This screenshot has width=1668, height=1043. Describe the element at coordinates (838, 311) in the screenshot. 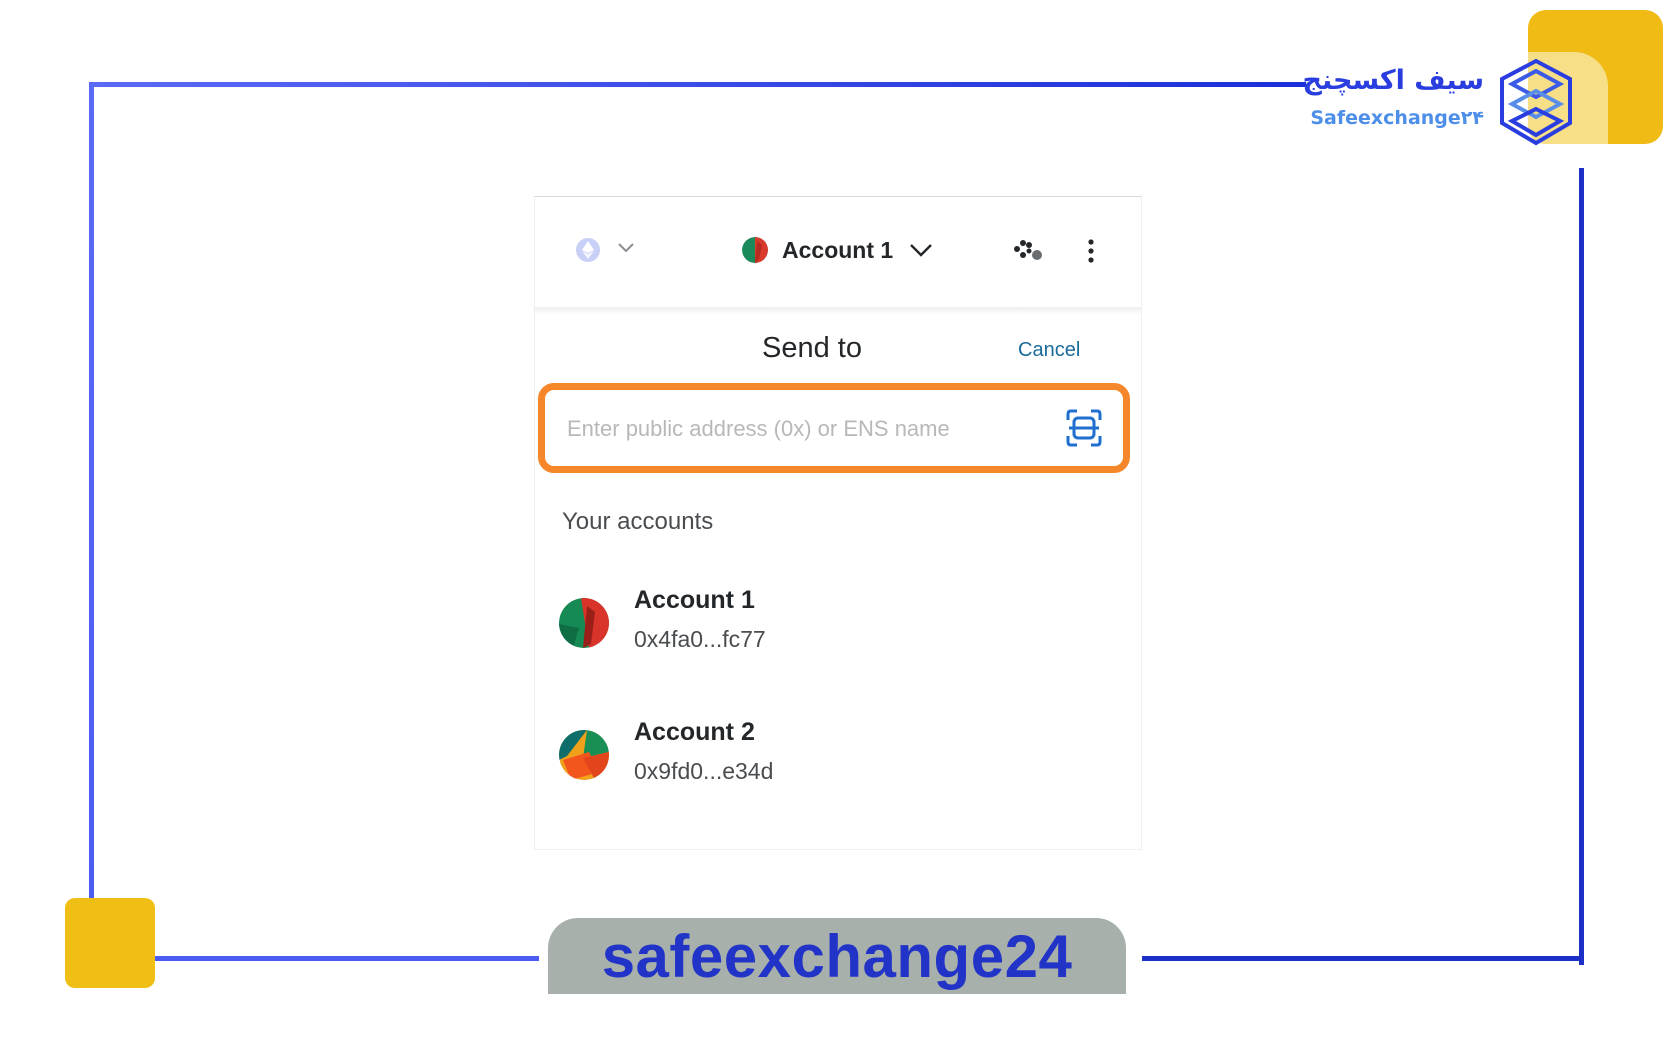

I see `header-divider` at that location.